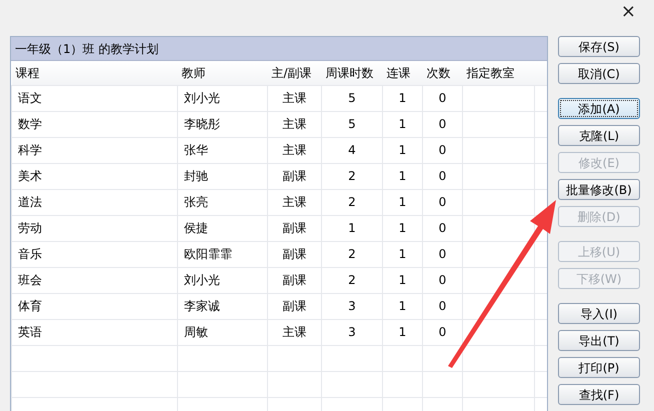 This screenshot has height=411, width=654. Describe the element at coordinates (599, 394) in the screenshot. I see `action-button: 查找(F)` at that location.